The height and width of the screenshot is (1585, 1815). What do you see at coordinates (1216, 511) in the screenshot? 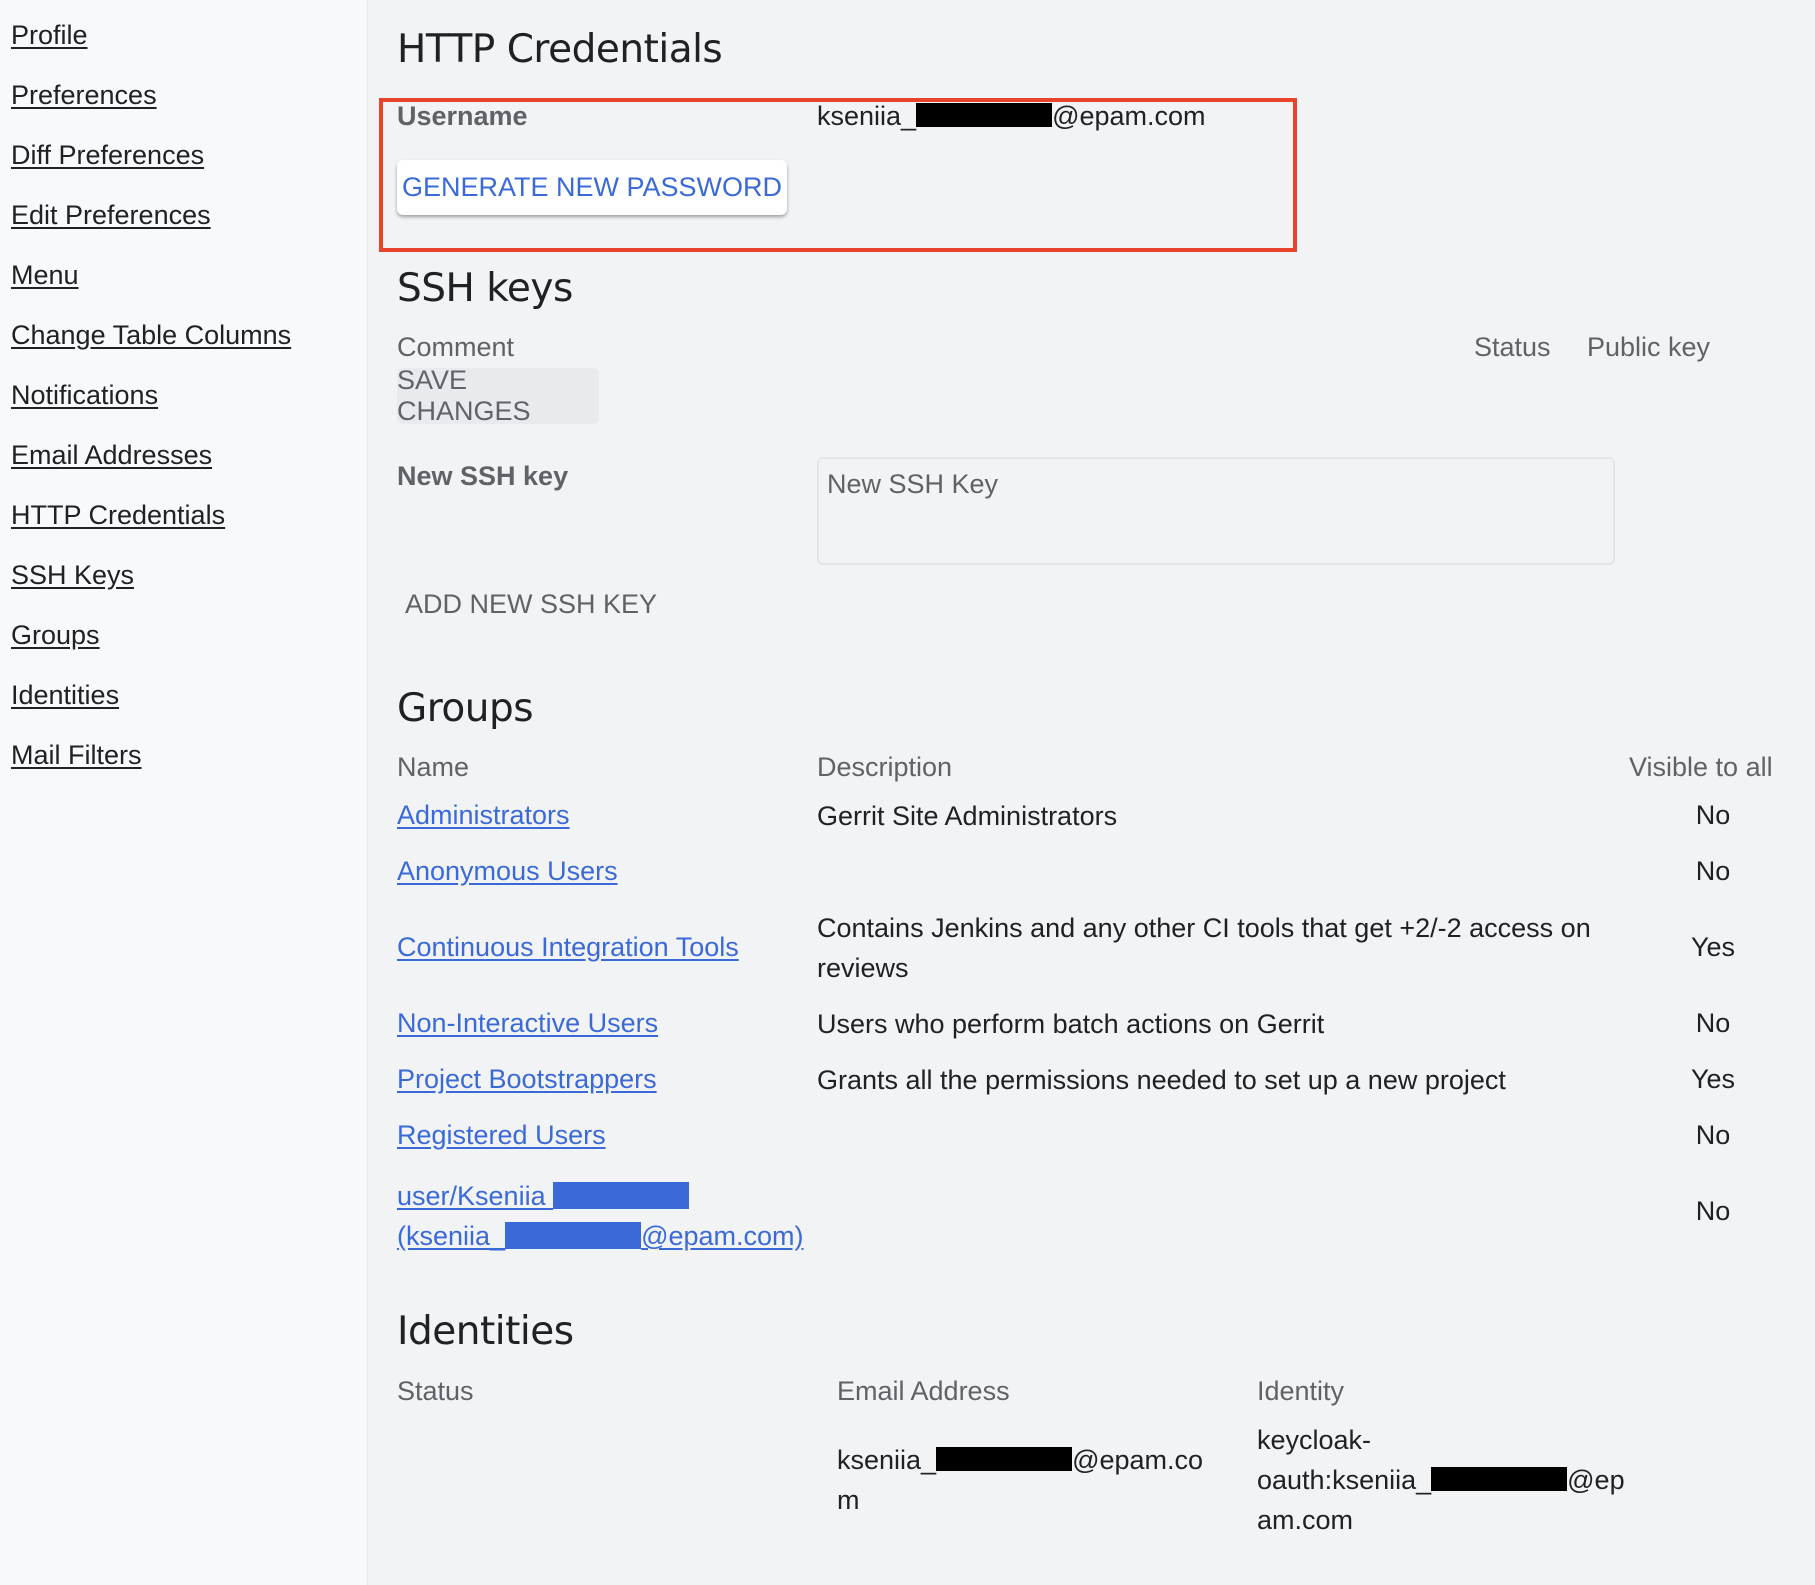
I see `new-ssh-key-input` at bounding box center [1216, 511].